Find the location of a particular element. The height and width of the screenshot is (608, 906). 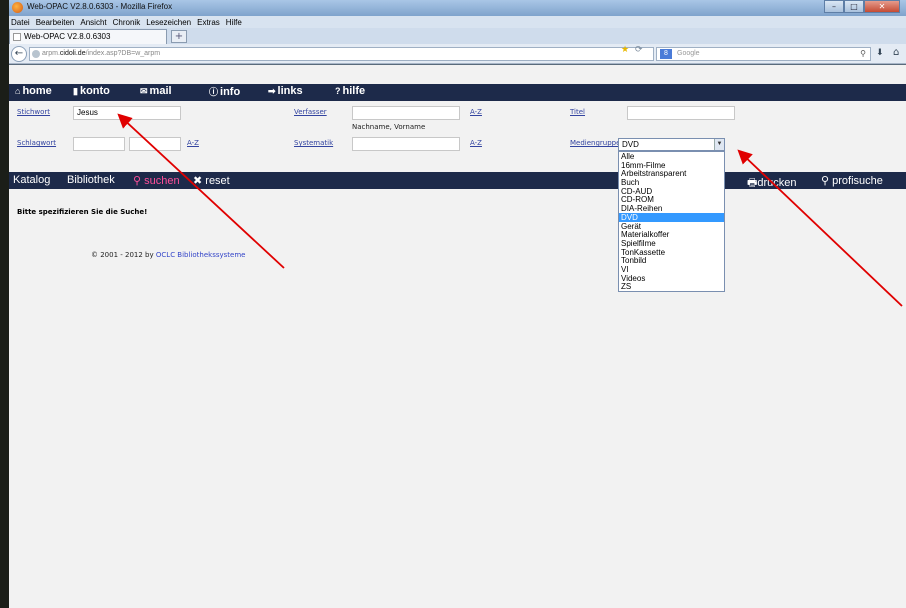

bookmark-star-icon: ★ is located at coordinates (625, 50).